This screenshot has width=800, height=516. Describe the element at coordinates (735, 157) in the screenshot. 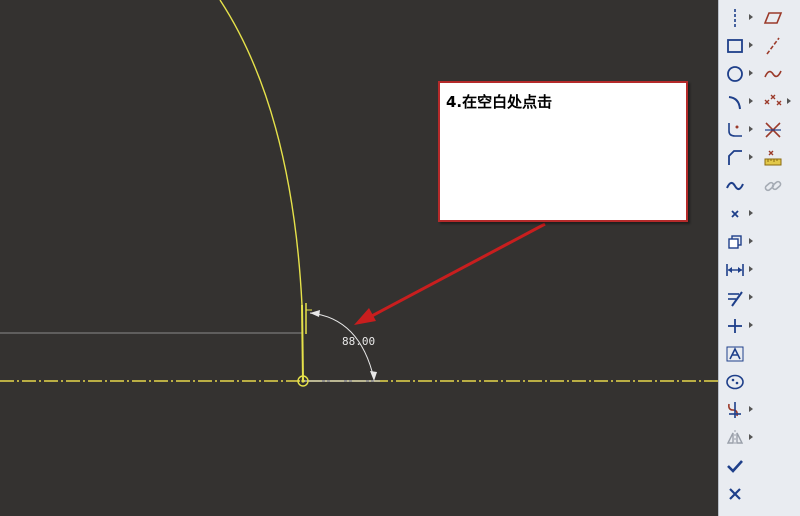

I see `chamfer-icon` at that location.